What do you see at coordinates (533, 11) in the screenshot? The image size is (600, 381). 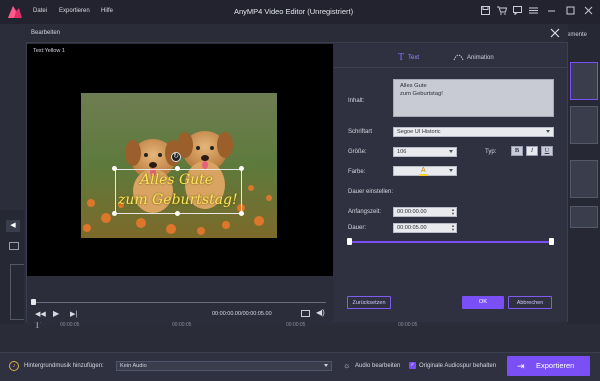 I see `menu-icon` at bounding box center [533, 11].